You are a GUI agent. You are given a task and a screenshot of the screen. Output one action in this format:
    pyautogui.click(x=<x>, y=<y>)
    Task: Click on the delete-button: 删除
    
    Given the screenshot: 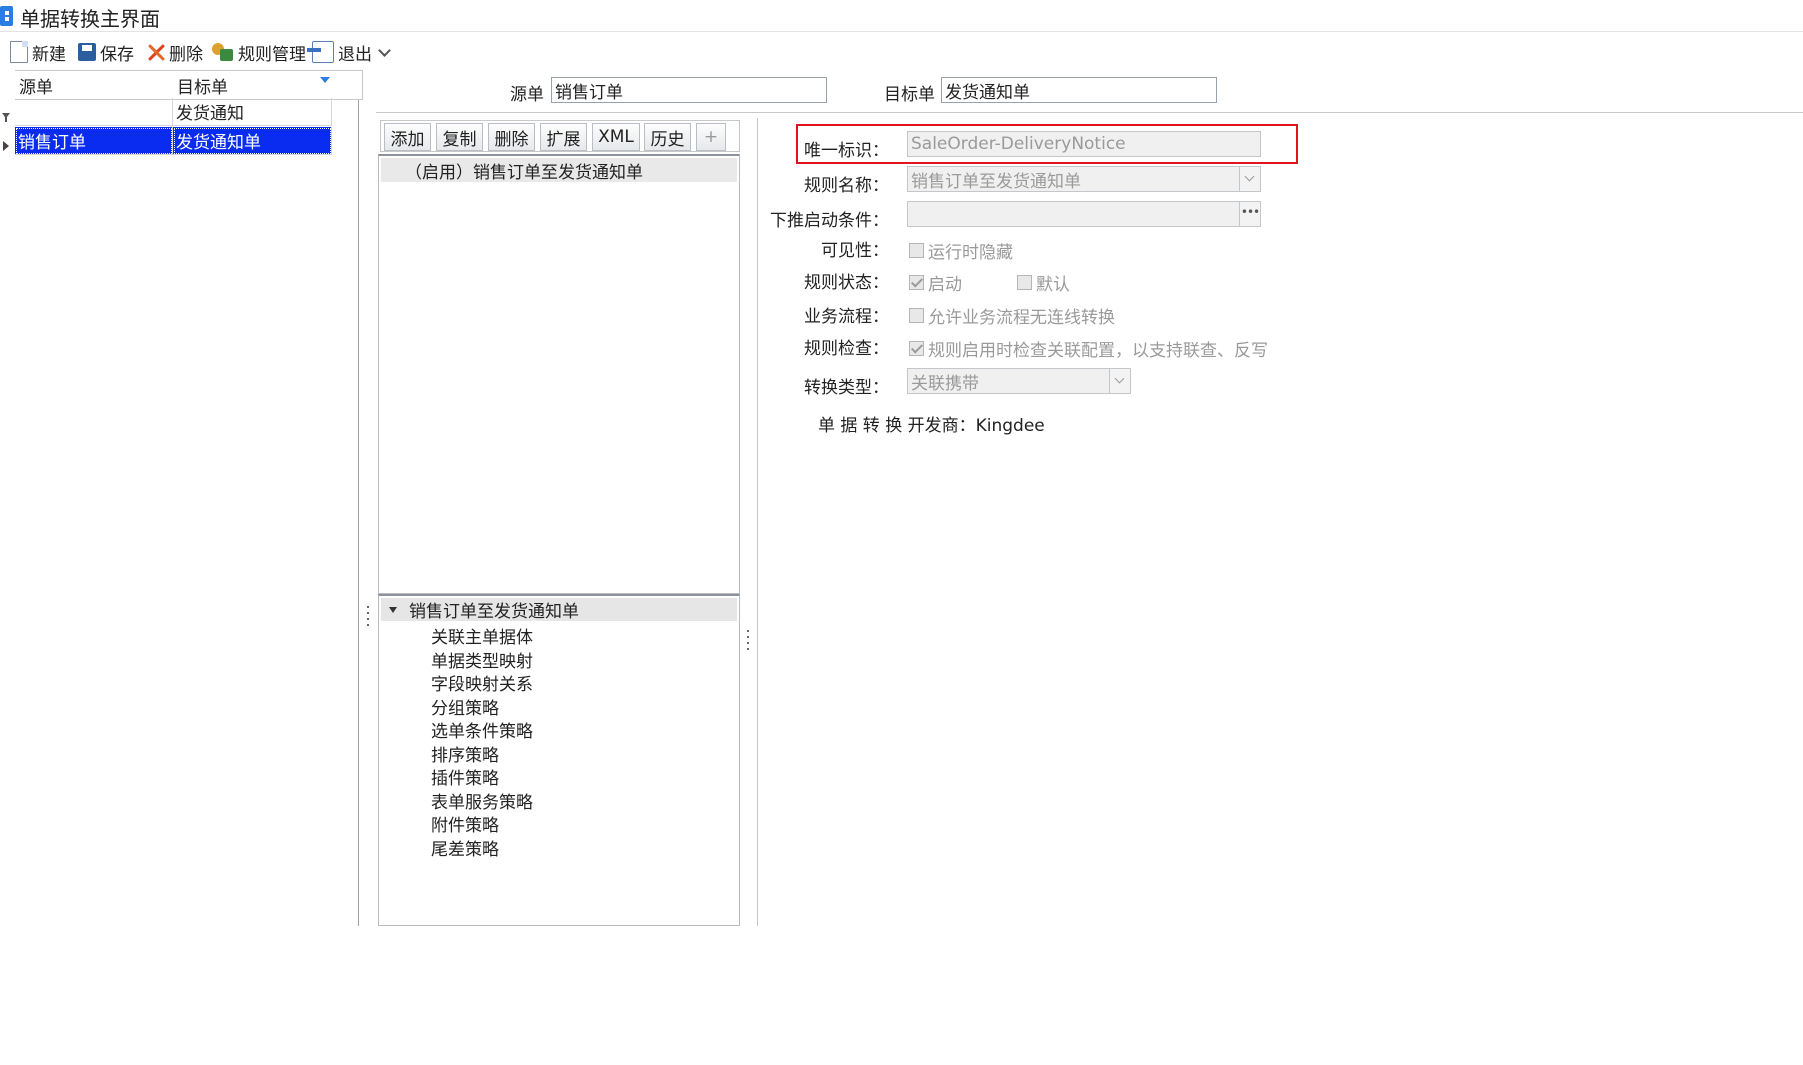 What is the action you would take?
    pyautogui.click(x=175, y=52)
    